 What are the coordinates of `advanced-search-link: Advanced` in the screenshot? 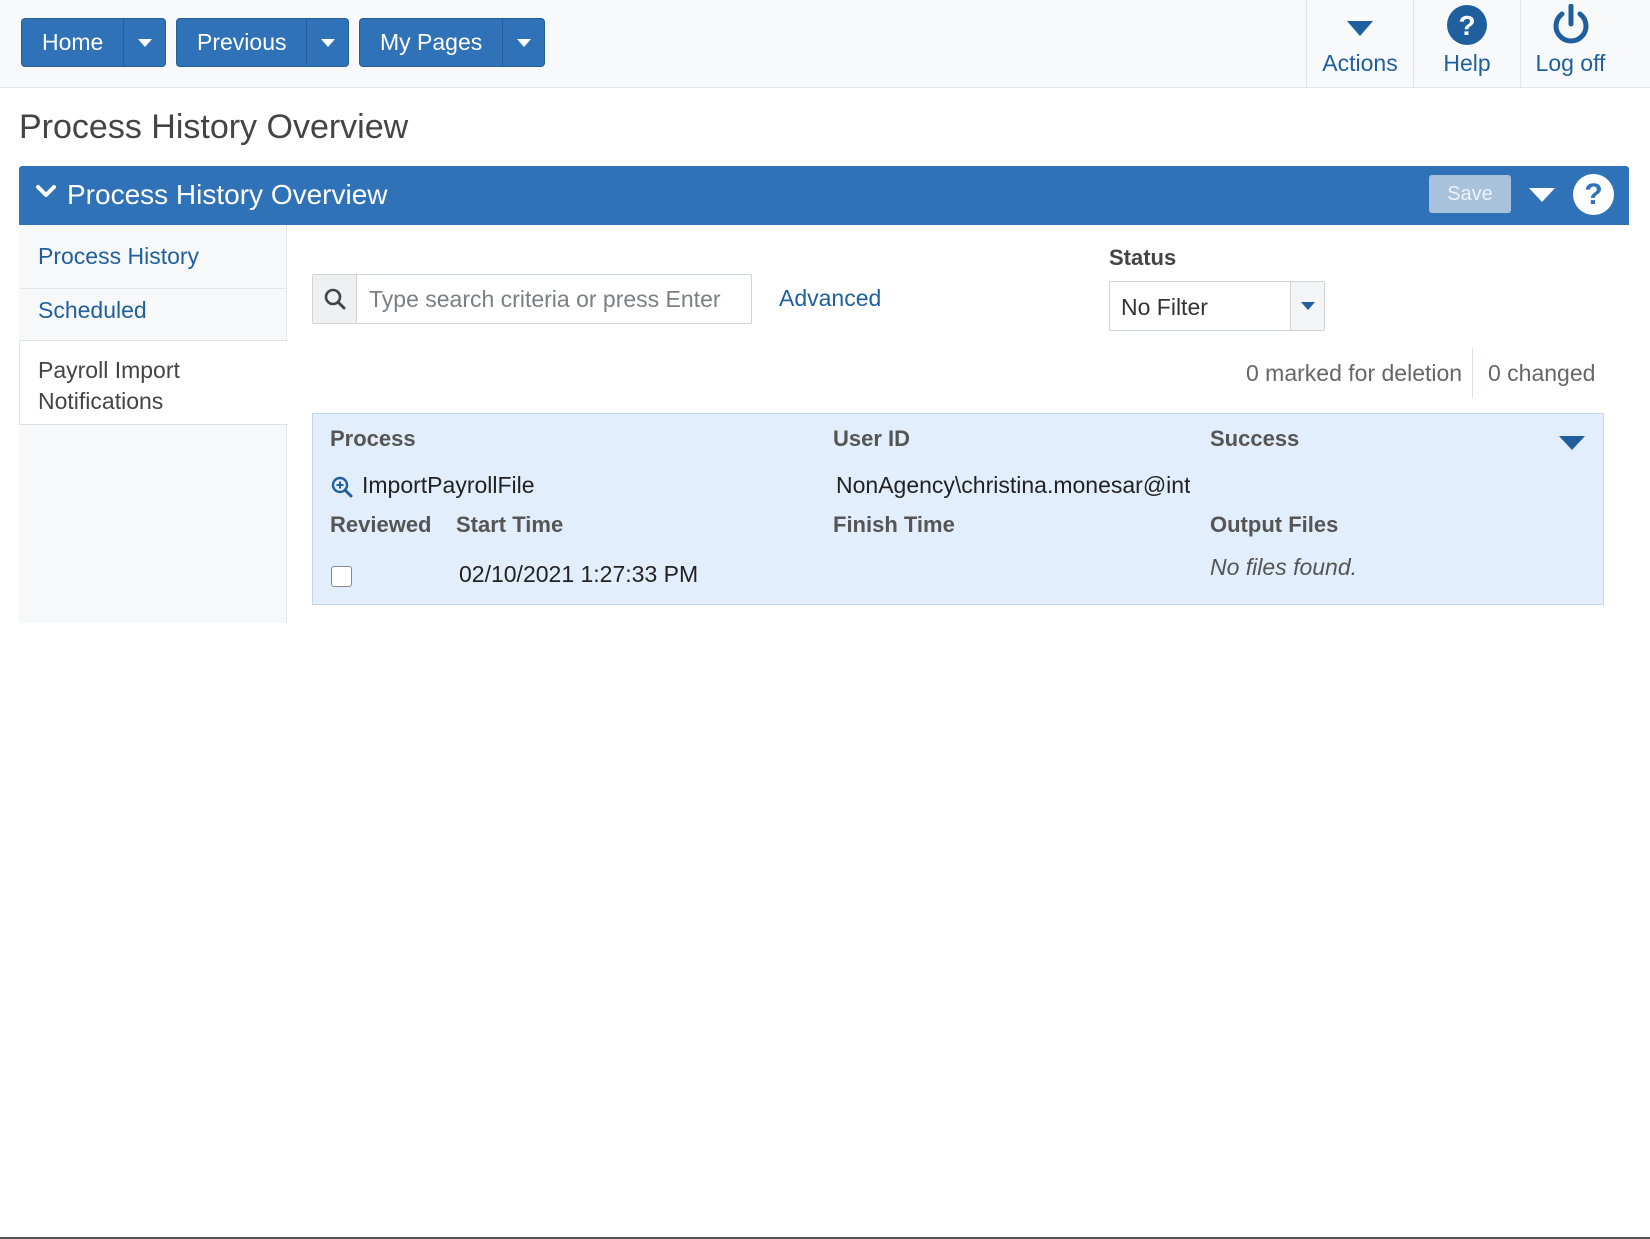 It's located at (830, 298).